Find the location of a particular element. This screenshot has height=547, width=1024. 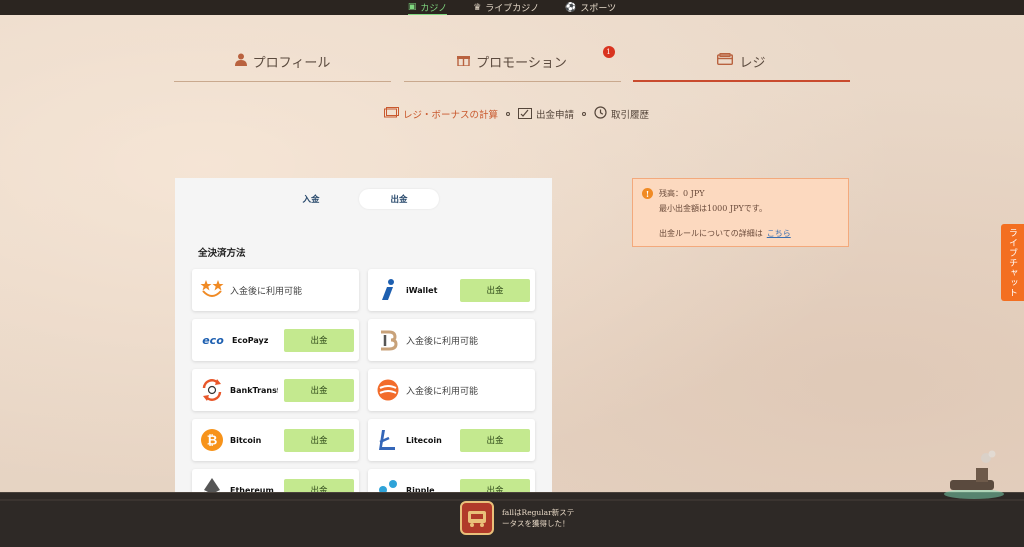

tab-promotion-label: プロモーション is located at coordinates (521, 63).